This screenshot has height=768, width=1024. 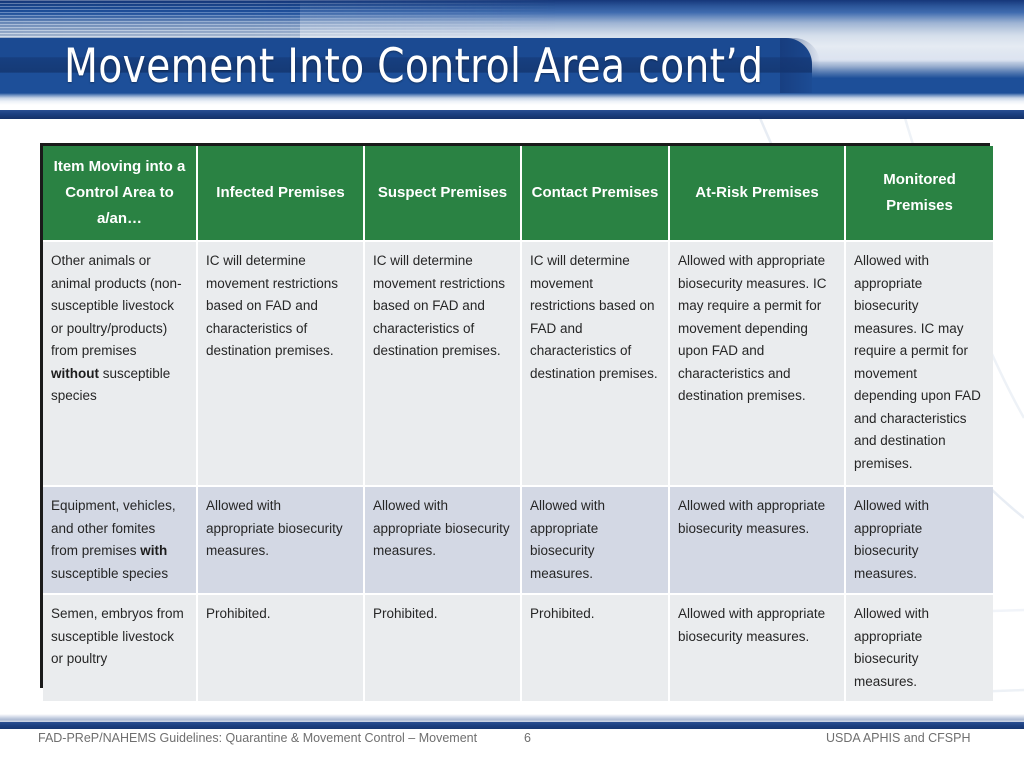 What do you see at coordinates (898, 738) in the screenshot?
I see `footer-organization: USDA APHIS and CFSPH` at bounding box center [898, 738].